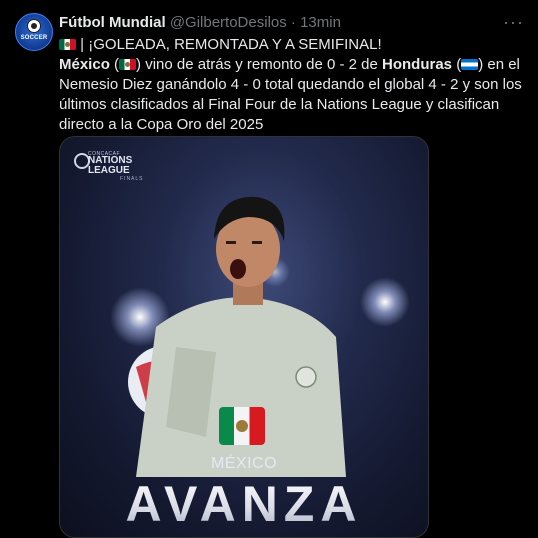 This screenshot has width=538, height=538. I want to click on team-honduras: Honduras, so click(417, 64).